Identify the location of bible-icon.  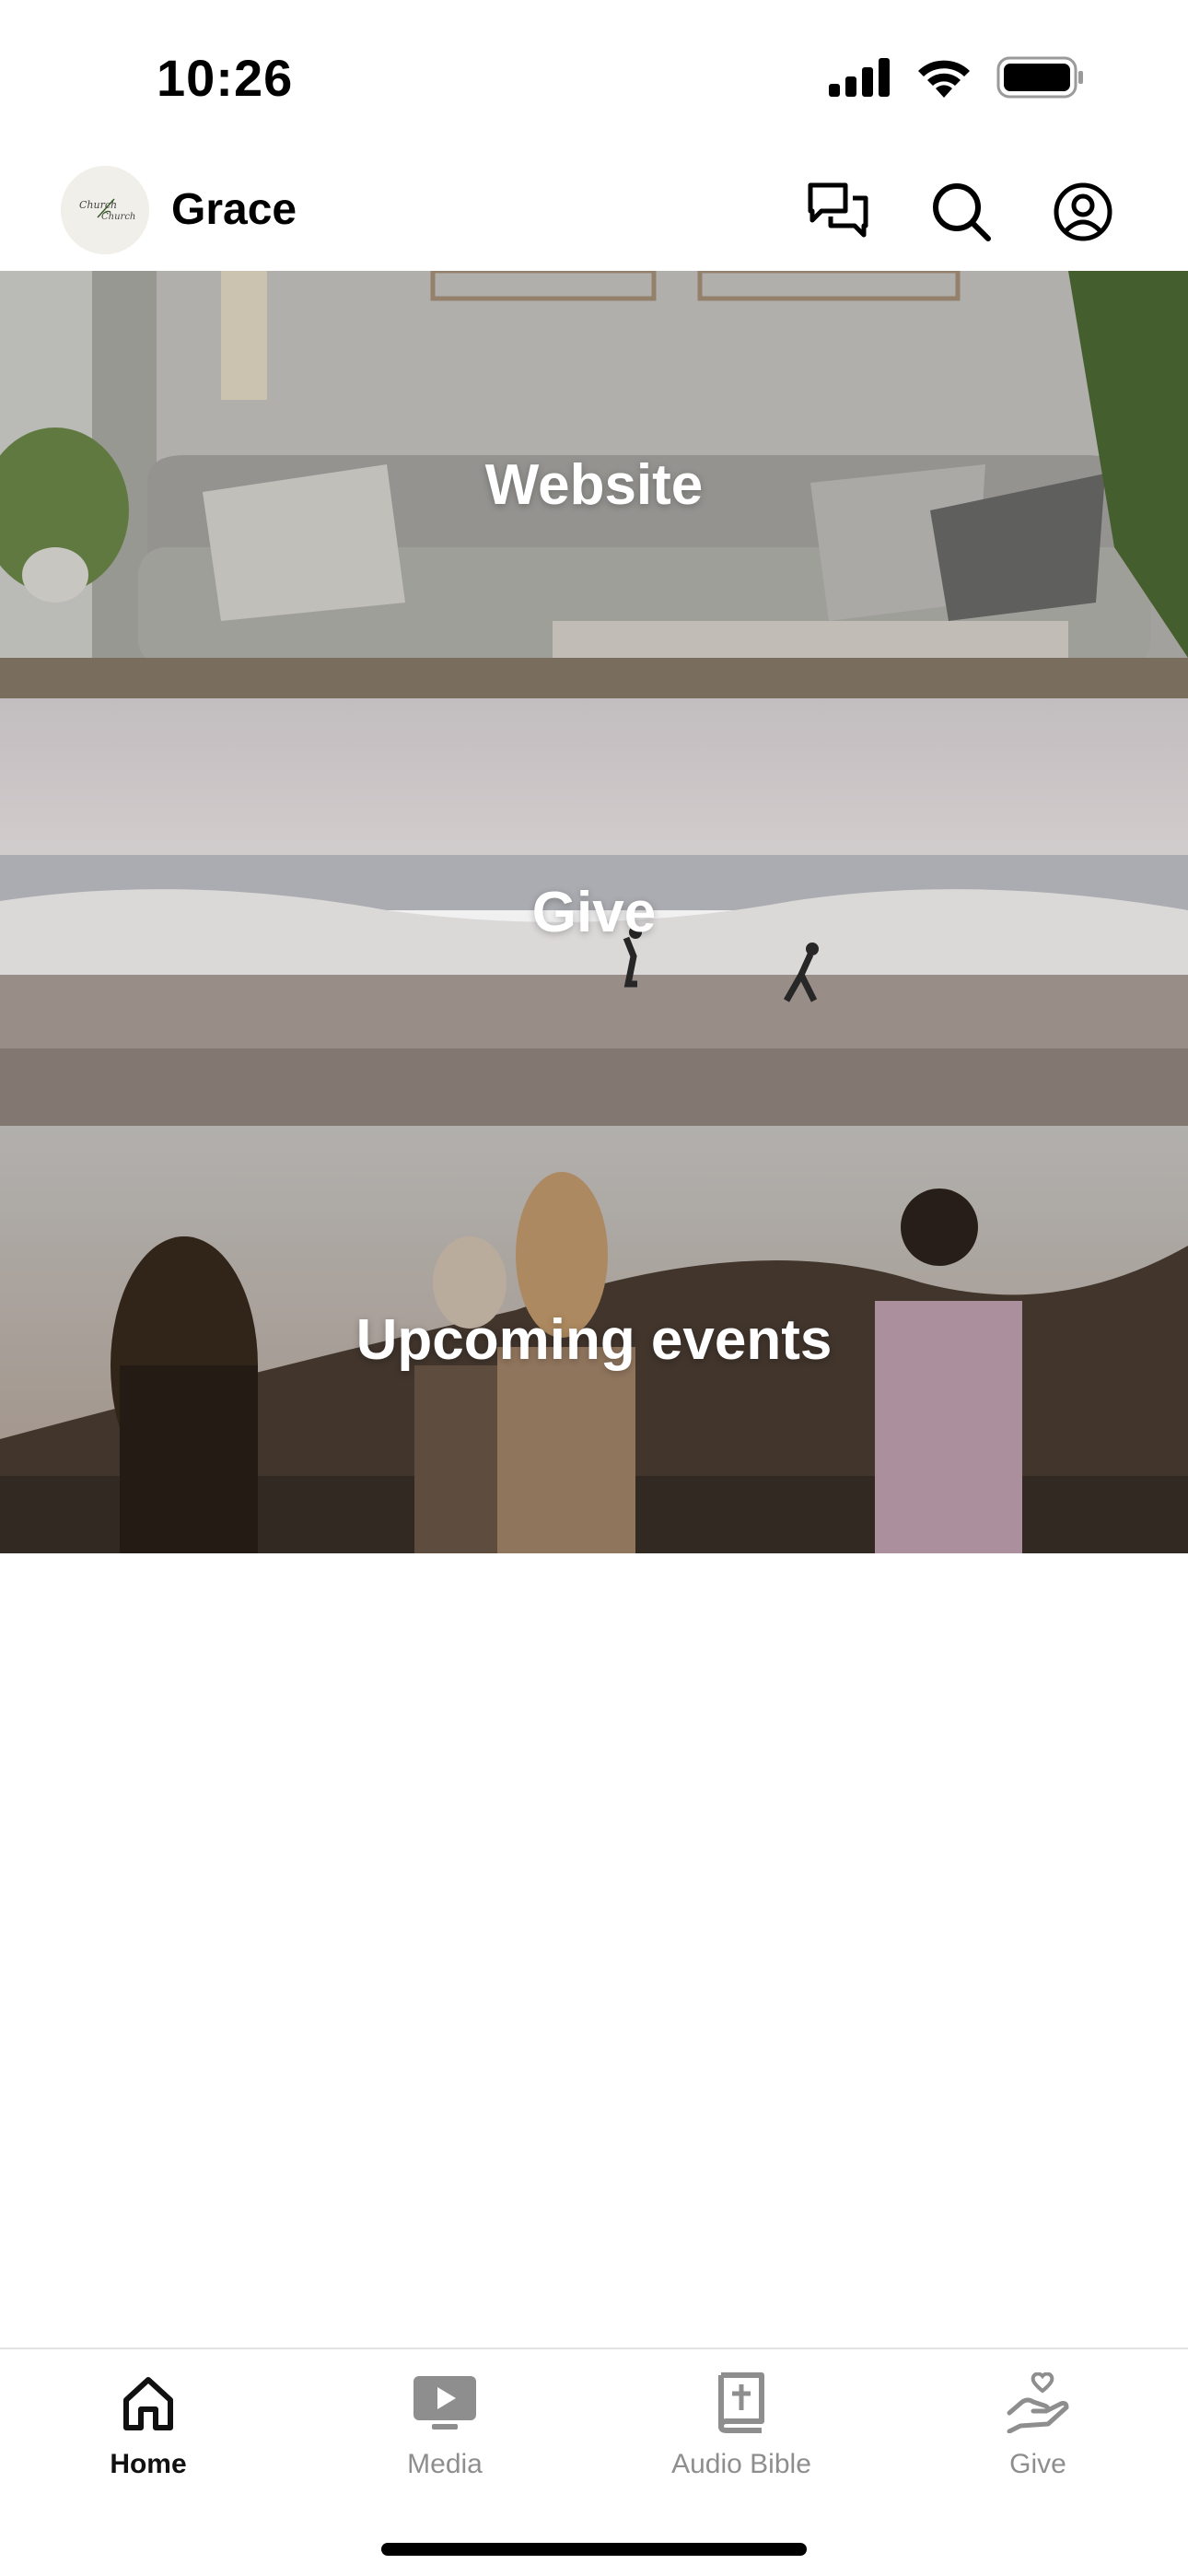
(741, 2403).